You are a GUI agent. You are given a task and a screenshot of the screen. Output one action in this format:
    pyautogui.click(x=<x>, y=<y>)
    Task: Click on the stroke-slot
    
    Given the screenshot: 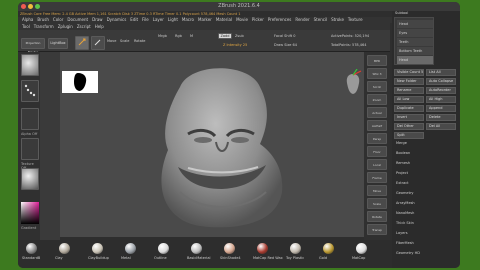 What is the action you would take?
    pyautogui.click(x=30, y=91)
    